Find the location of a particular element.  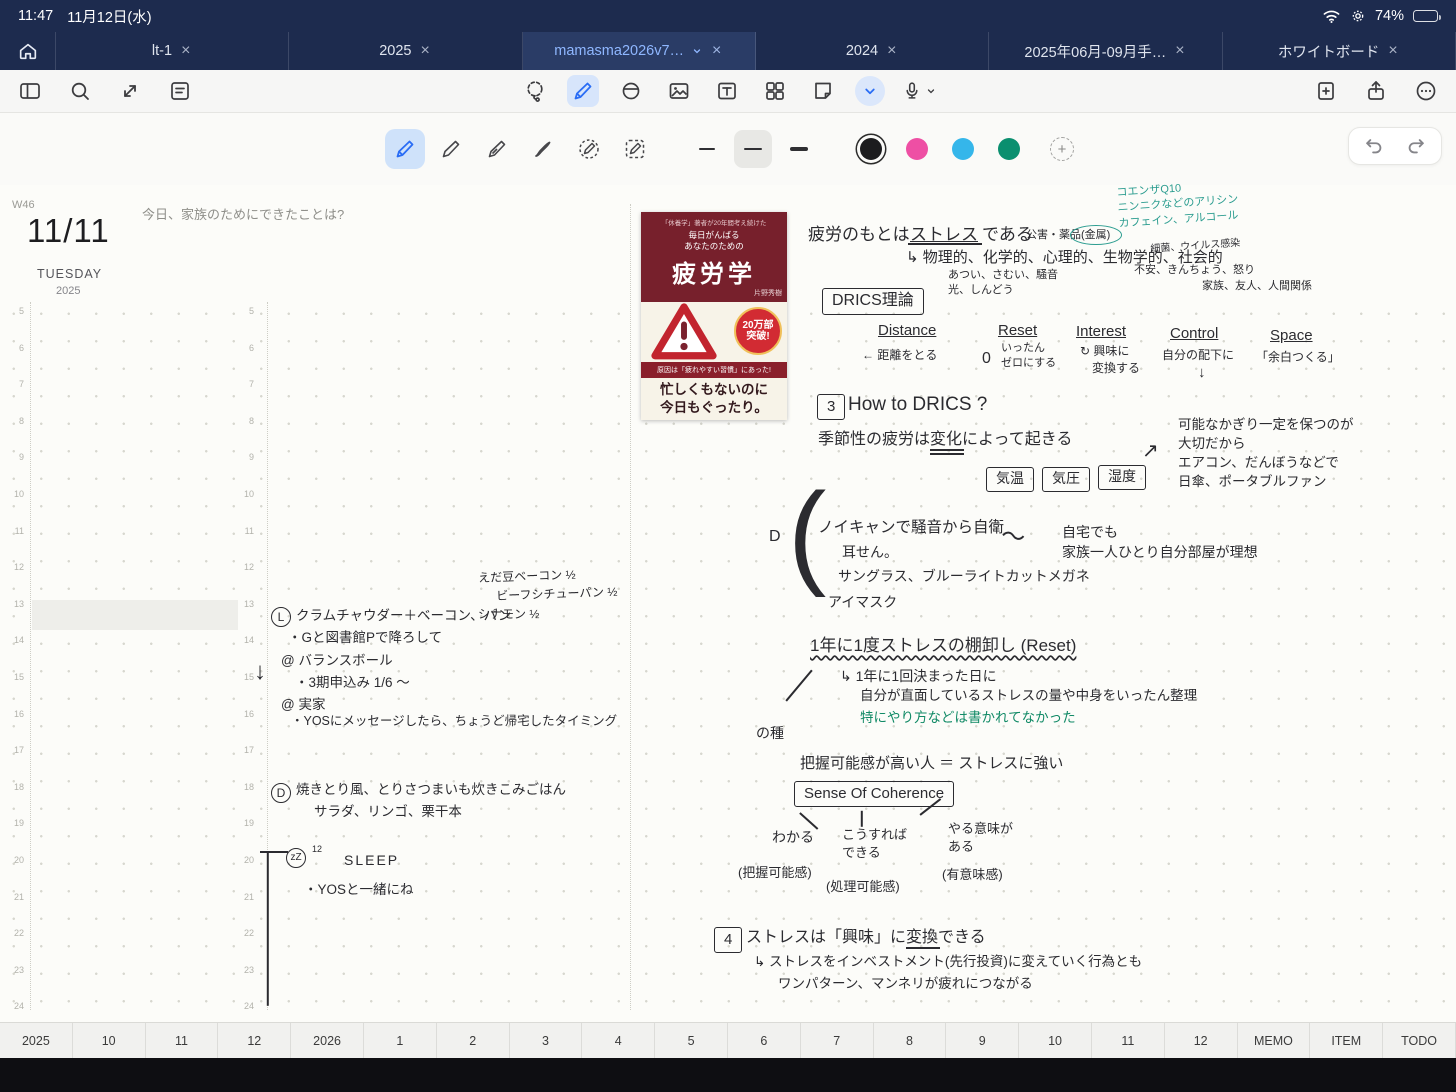

bottom-tab-TODO: TODO is located at coordinates (1419, 1040).